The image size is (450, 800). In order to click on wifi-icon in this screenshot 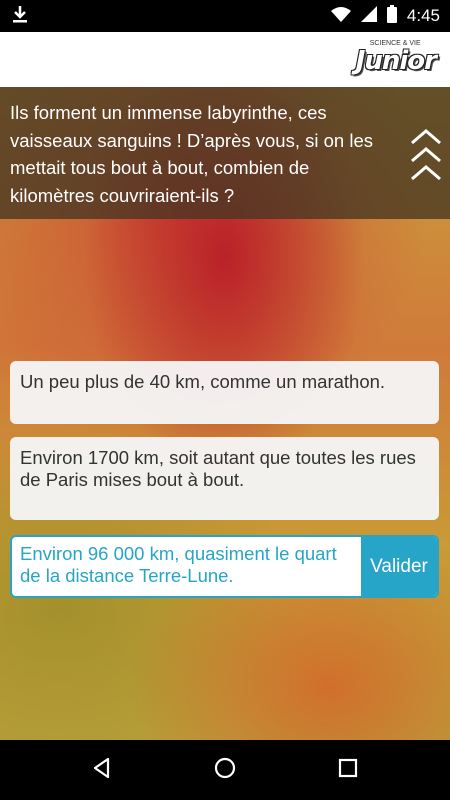, I will do `click(340, 16)`.